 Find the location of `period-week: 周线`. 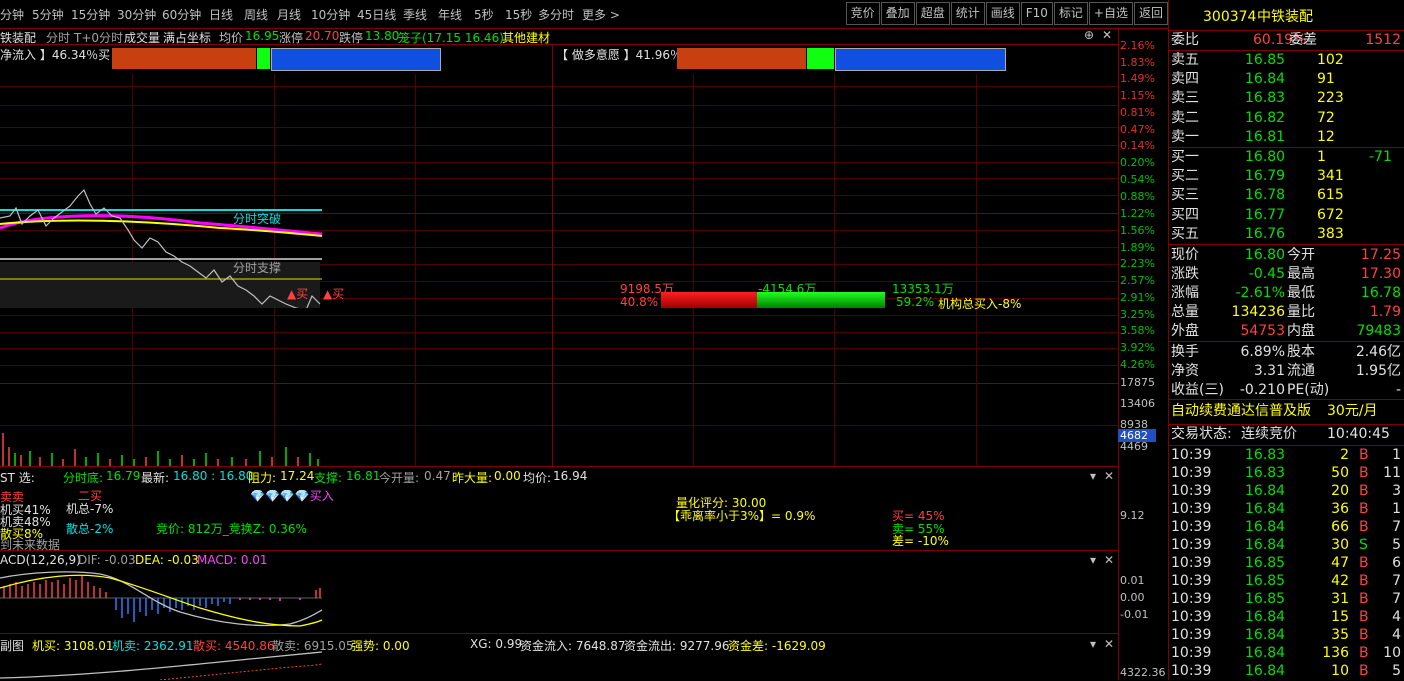

period-week: 周线 is located at coordinates (256, 14).